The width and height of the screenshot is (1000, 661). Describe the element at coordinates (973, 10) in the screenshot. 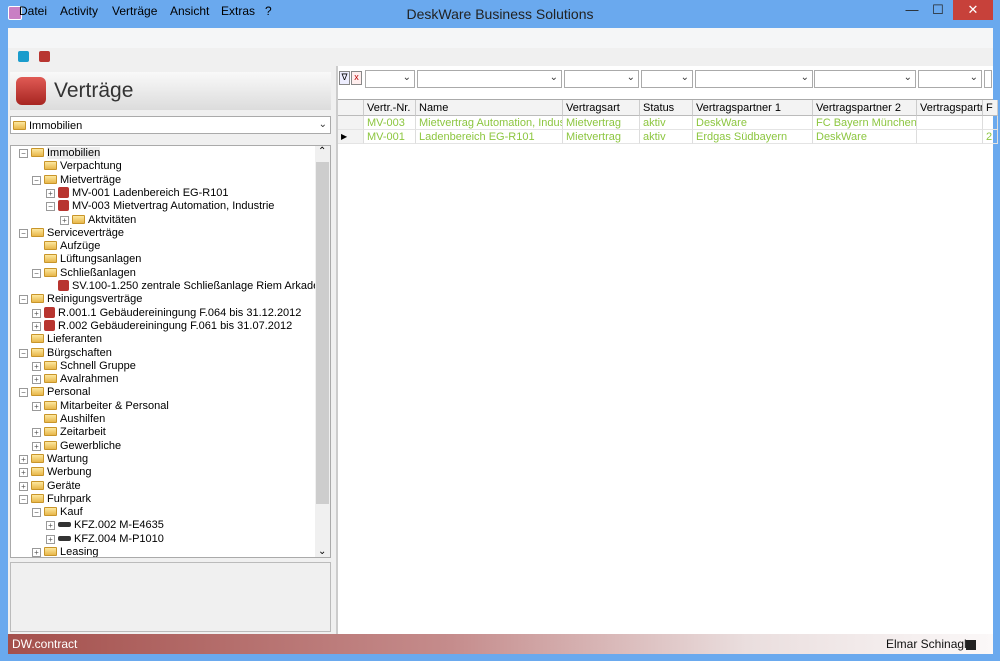

I see `close-button: ✕` at that location.